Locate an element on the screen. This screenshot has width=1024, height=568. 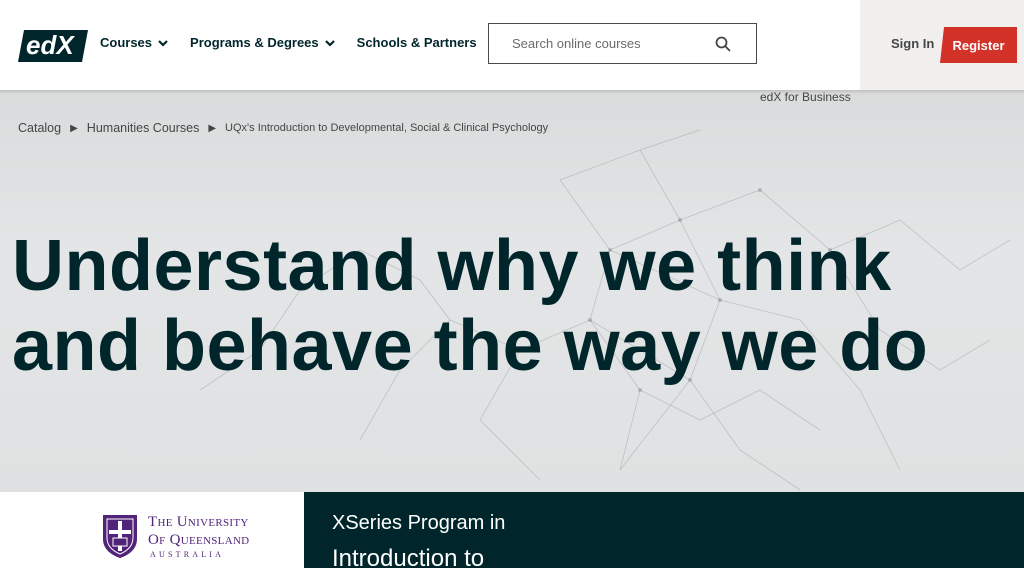
university-name-line1: The University is located at coordinates (198, 522).